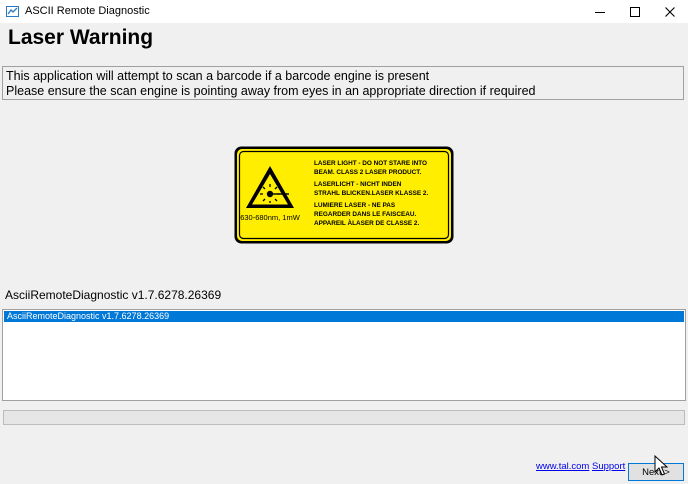 The width and height of the screenshot is (688, 484). I want to click on next-button-label: Next >, so click(656, 472).